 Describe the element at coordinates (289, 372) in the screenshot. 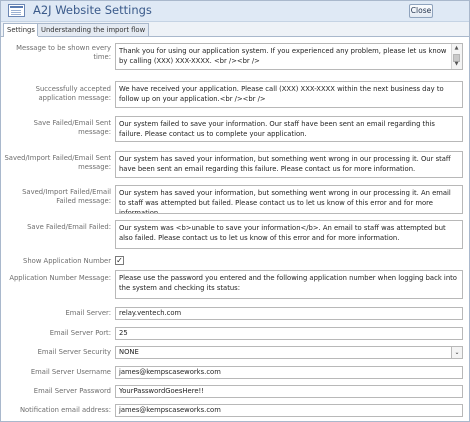

I see `email-server-username-field: james@kempscaseworks.com` at that location.